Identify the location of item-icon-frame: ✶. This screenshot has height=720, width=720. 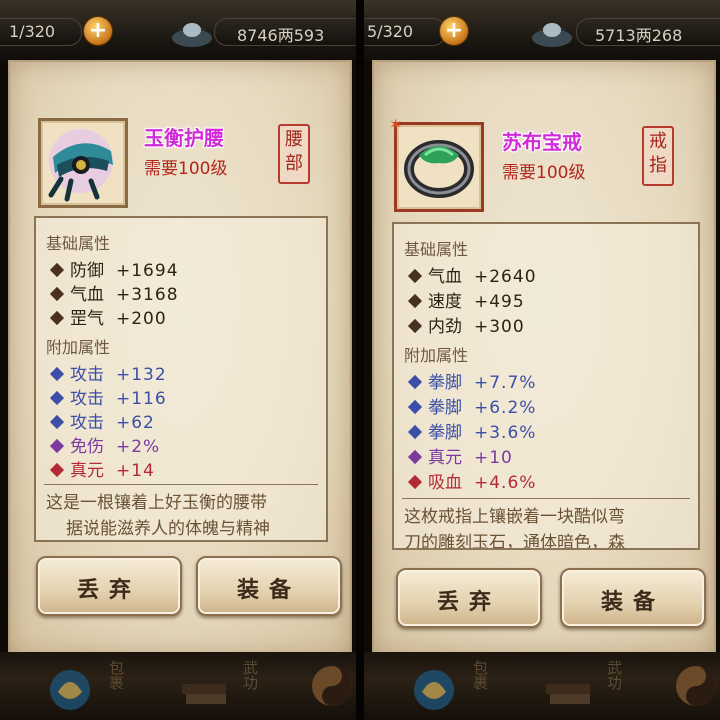
(436, 163).